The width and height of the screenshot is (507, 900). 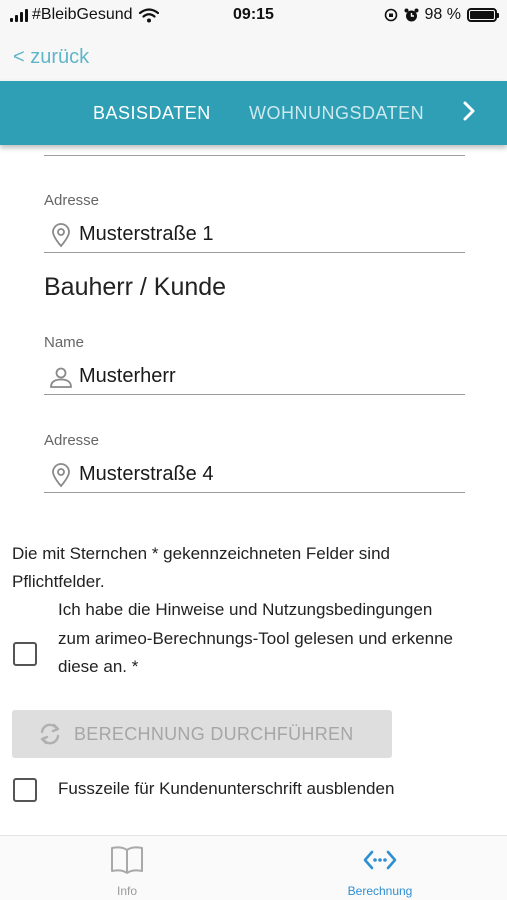 What do you see at coordinates (25, 654) in the screenshot?
I see `consent-checkbox` at bounding box center [25, 654].